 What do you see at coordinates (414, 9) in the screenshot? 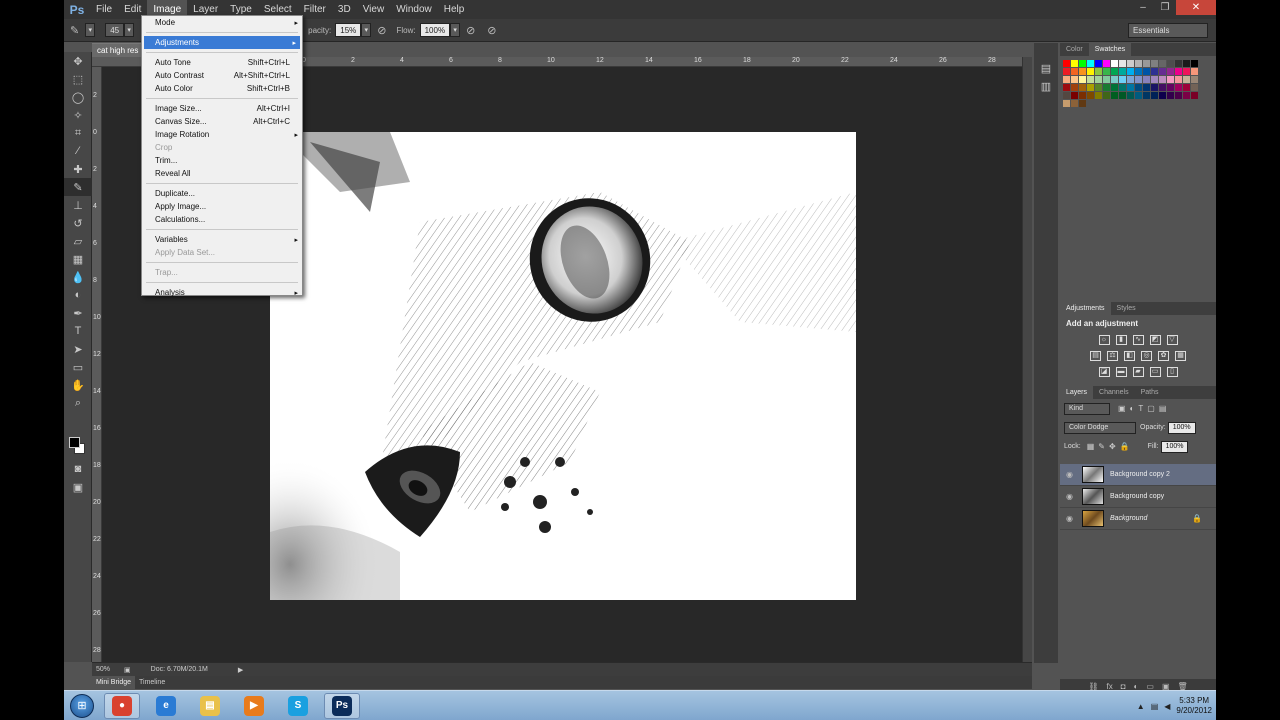
I see `menu-window: Window` at bounding box center [414, 9].